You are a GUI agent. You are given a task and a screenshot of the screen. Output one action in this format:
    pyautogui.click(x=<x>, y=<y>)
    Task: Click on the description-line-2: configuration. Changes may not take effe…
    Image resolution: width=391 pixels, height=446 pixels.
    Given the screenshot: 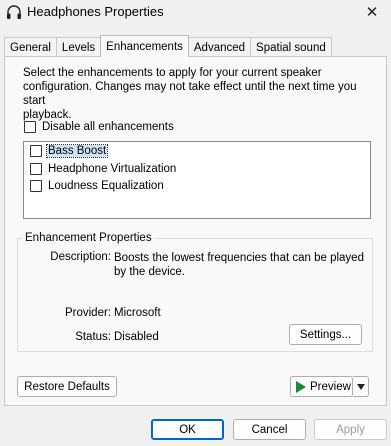 What is the action you would take?
    pyautogui.click(x=190, y=94)
    